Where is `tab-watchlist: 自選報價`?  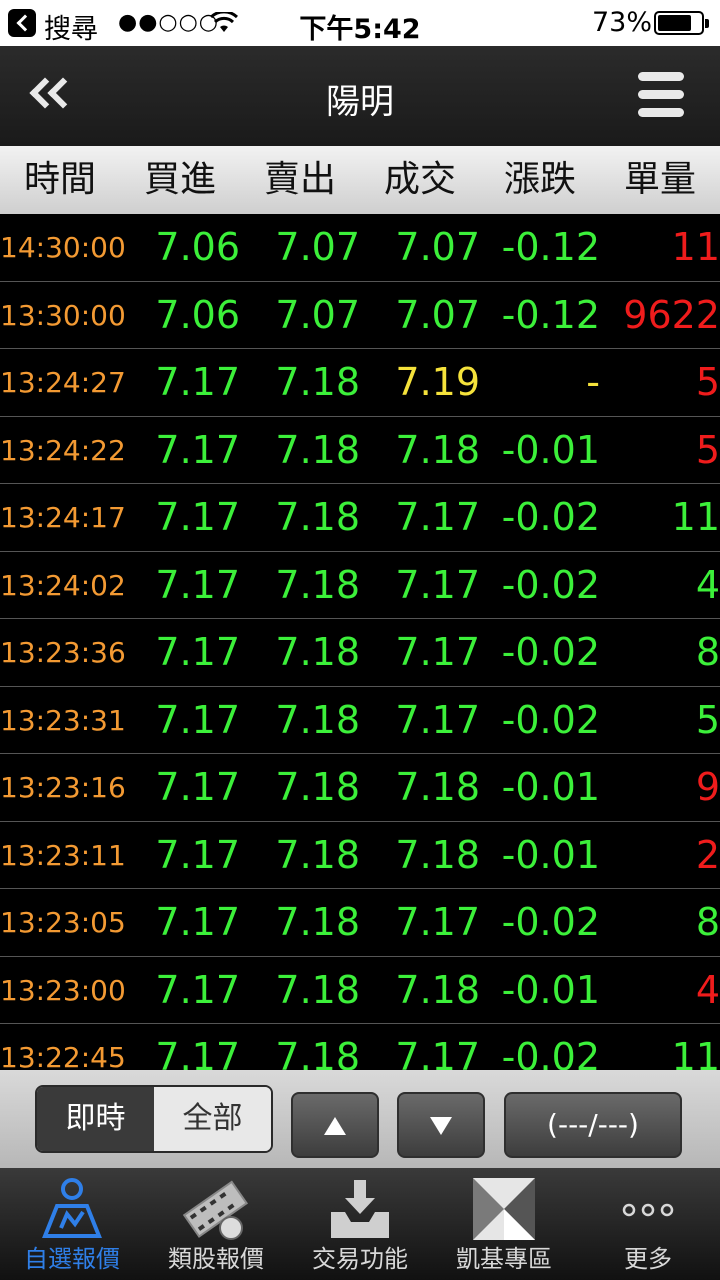 tab-watchlist: 自選報價 is located at coordinates (72, 1224).